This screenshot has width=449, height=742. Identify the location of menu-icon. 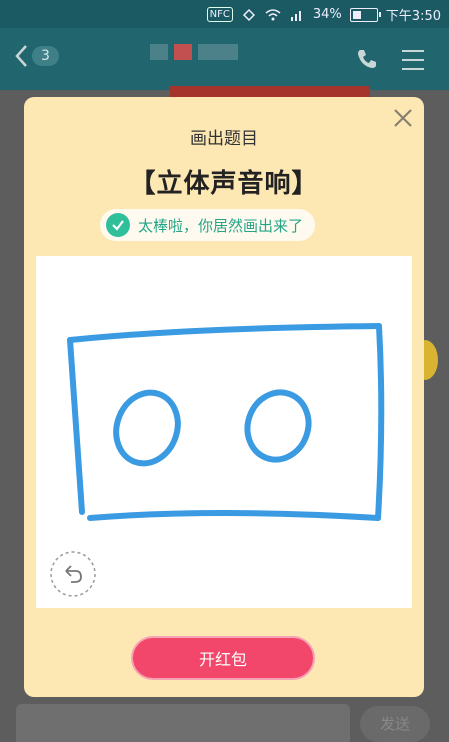
(413, 63).